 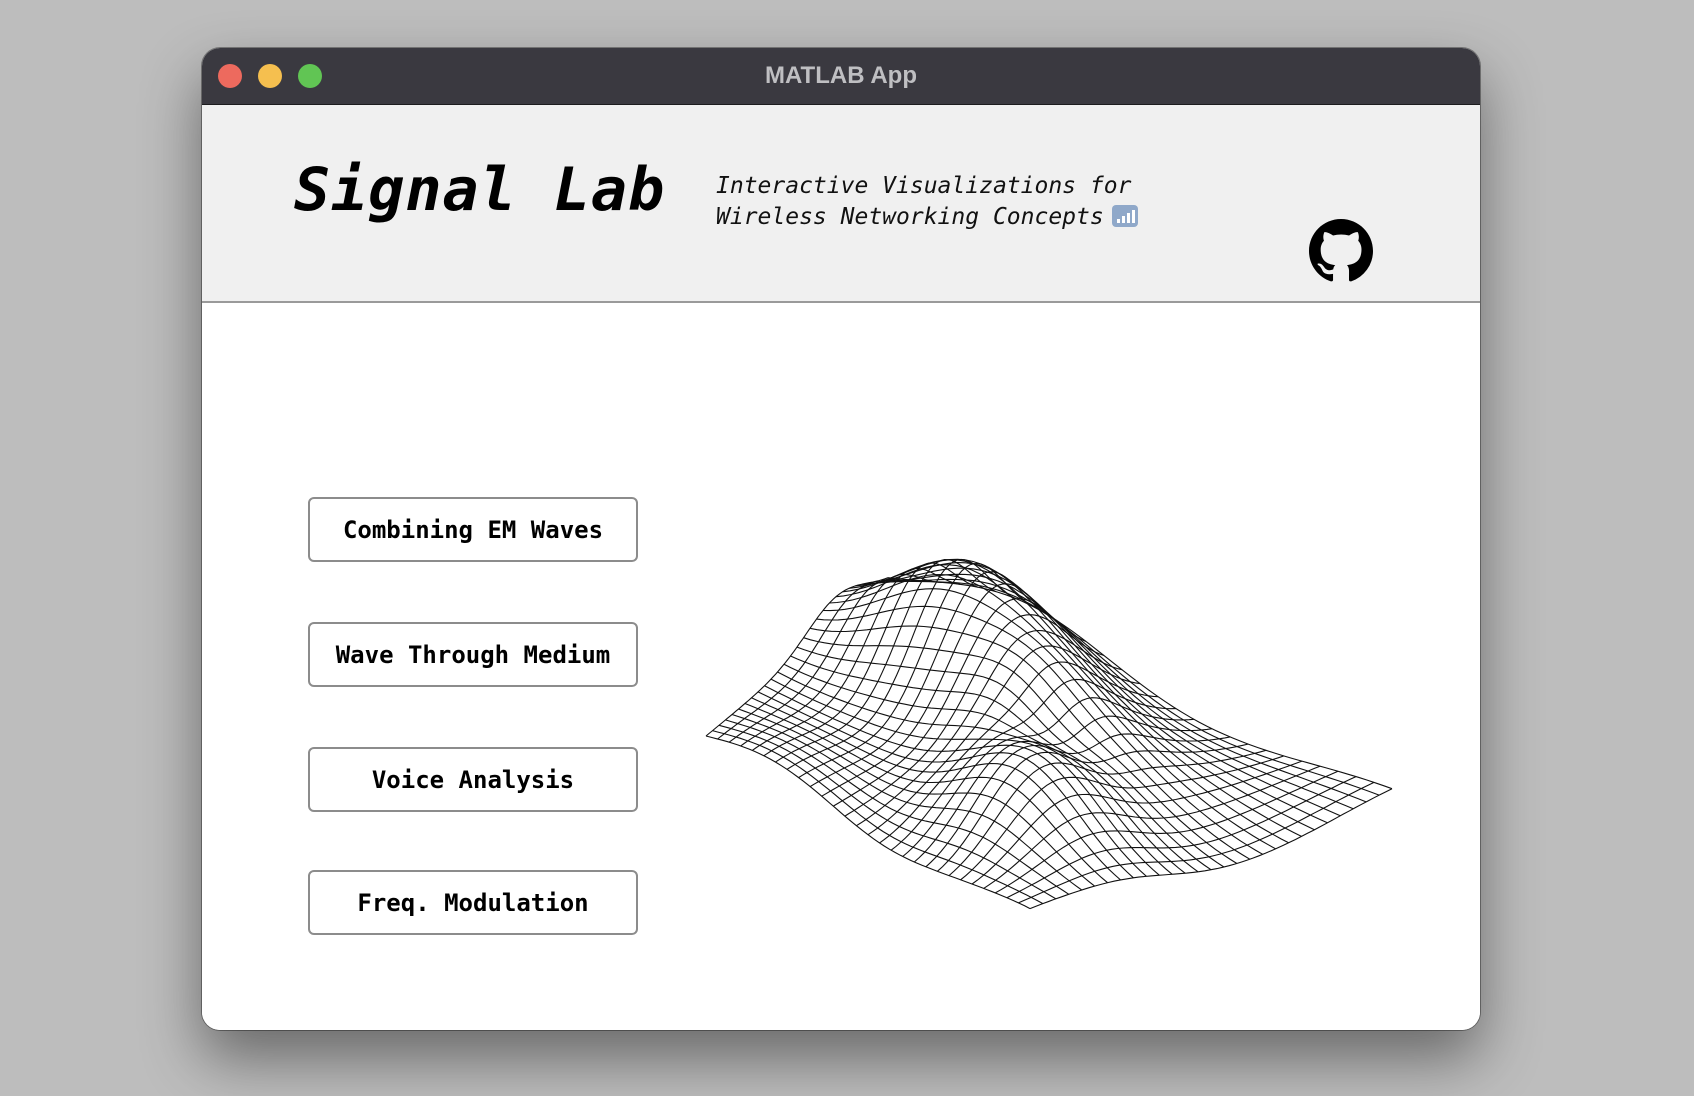 What do you see at coordinates (473, 902) in the screenshot?
I see `freq-modulation-button: Freq. Modulation` at bounding box center [473, 902].